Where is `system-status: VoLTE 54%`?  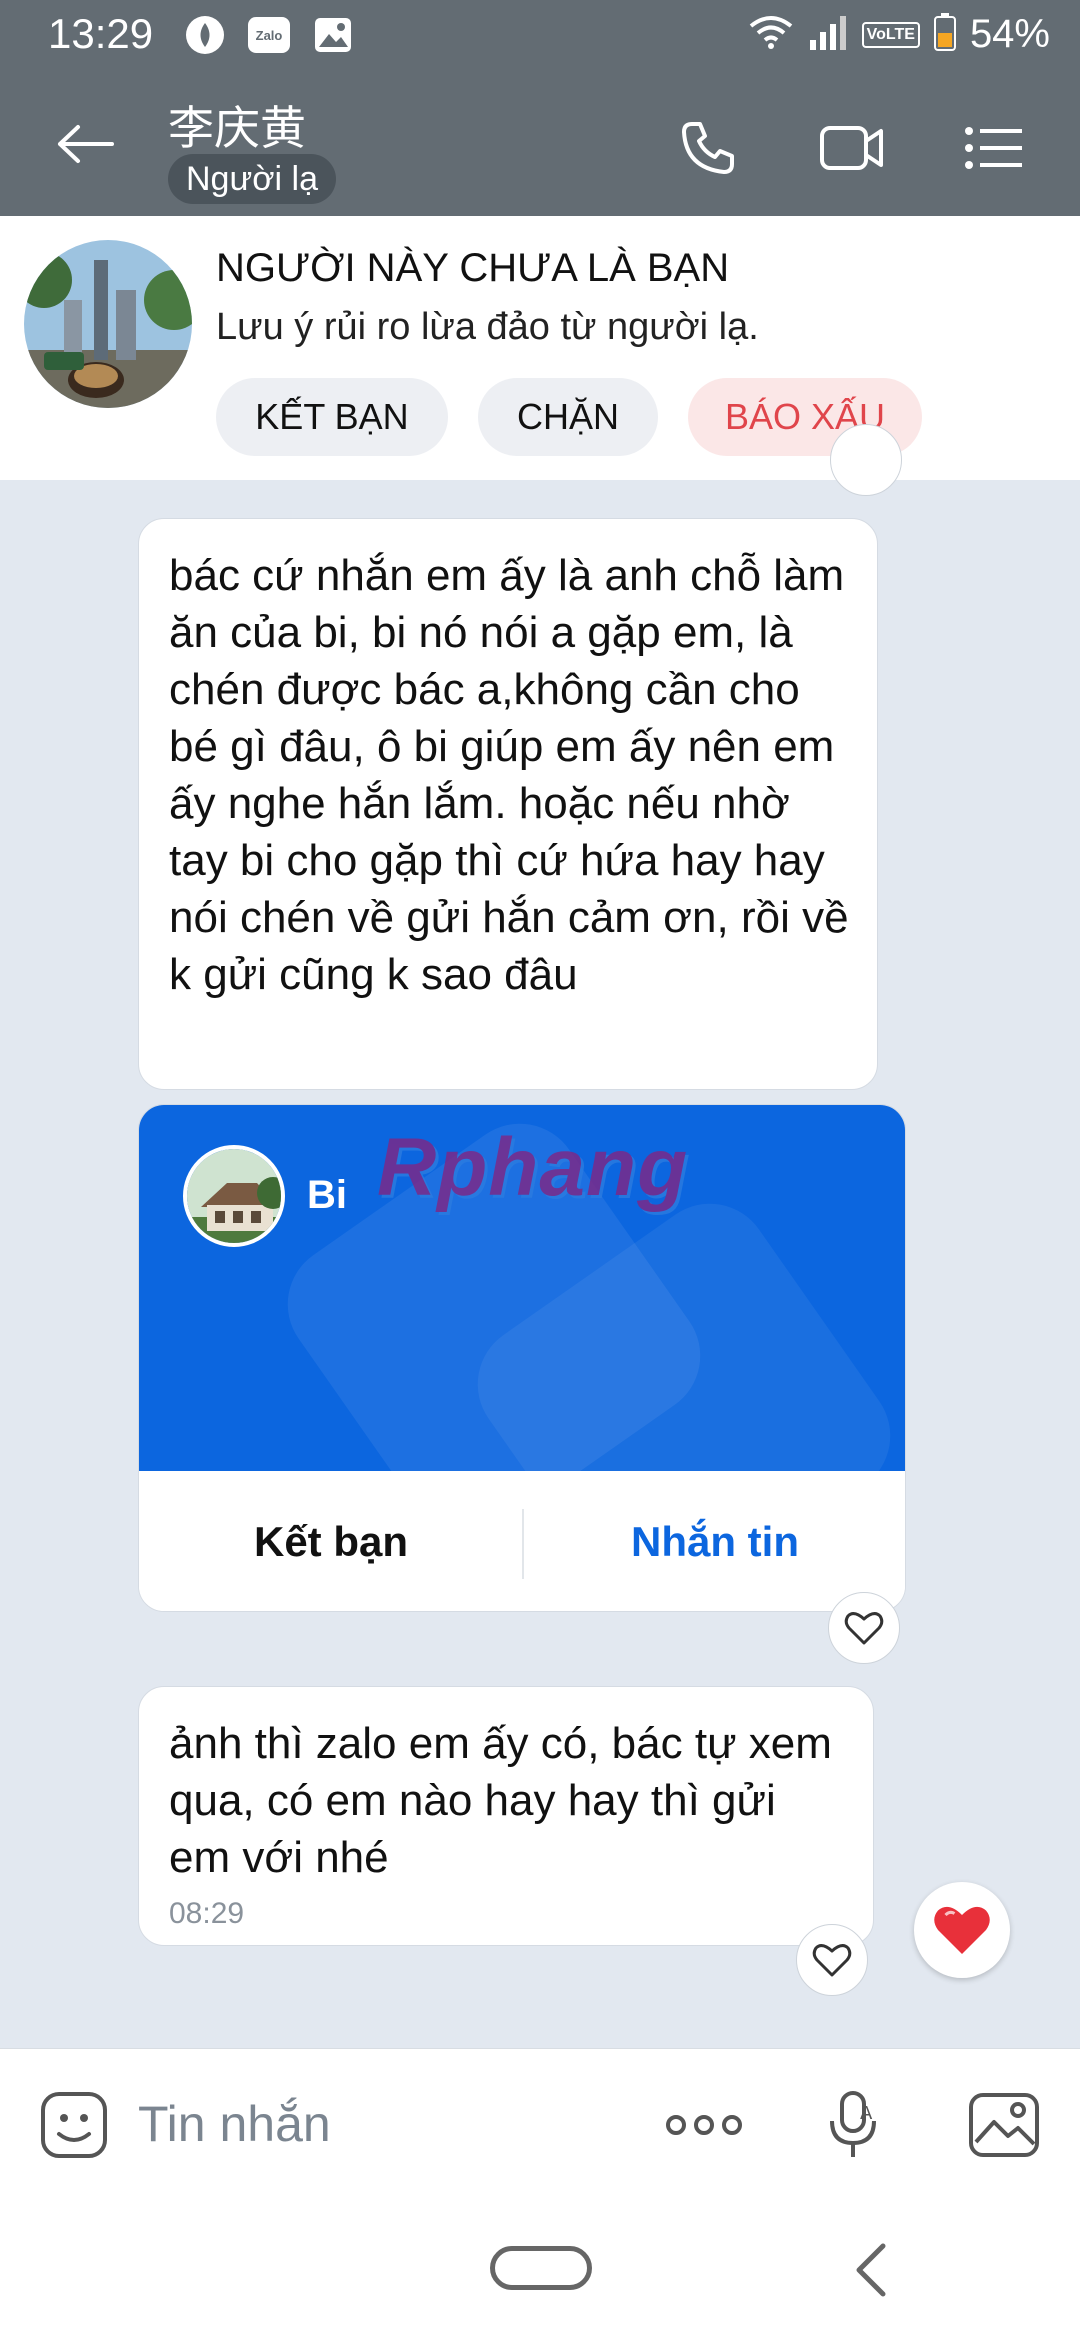 system-status: VoLTE 54% is located at coordinates (899, 34).